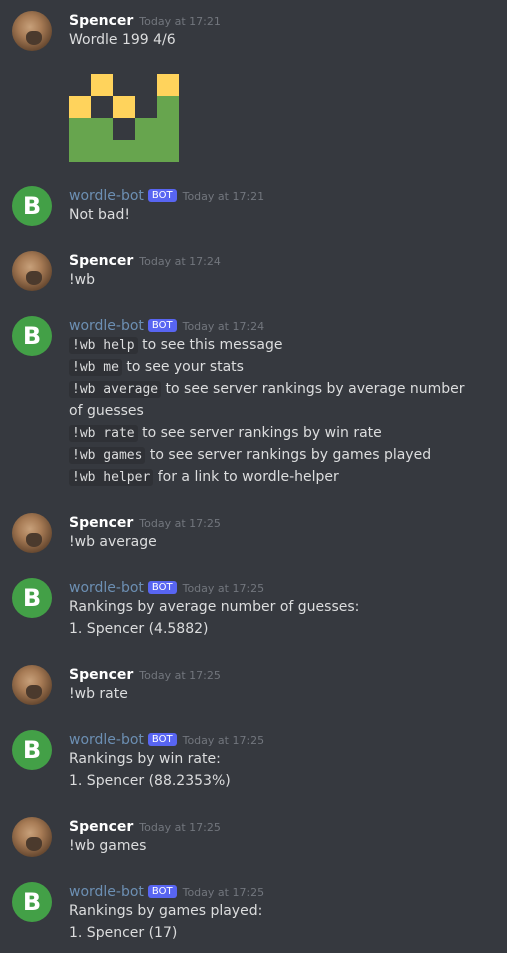 The width and height of the screenshot is (507, 953). I want to click on command-description: to see this message, so click(210, 345).